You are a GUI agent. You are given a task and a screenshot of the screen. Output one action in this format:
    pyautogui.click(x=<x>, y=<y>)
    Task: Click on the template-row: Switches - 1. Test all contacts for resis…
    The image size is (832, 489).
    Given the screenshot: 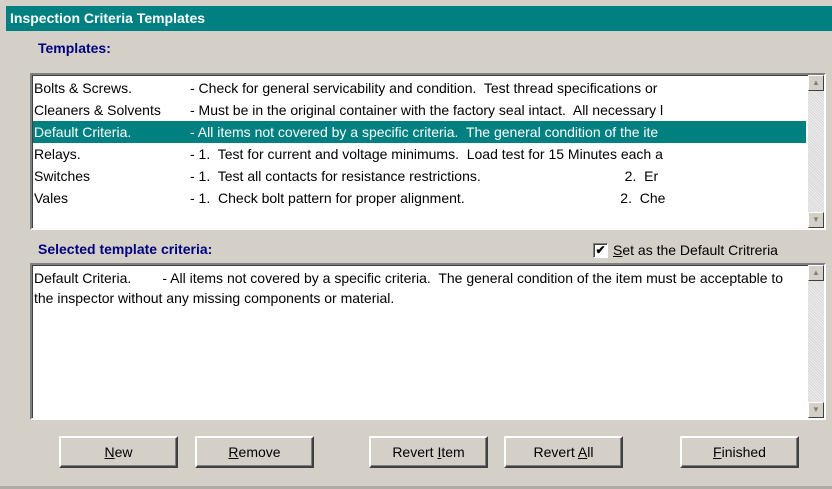 What is the action you would take?
    pyautogui.click(x=419, y=176)
    